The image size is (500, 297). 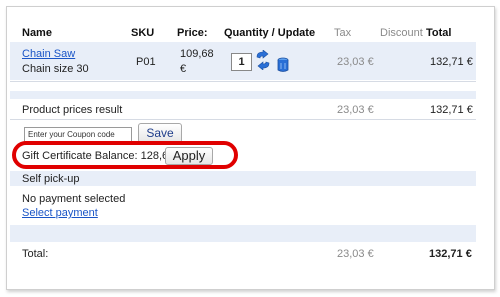 I want to click on header-name: Name, so click(x=37, y=33).